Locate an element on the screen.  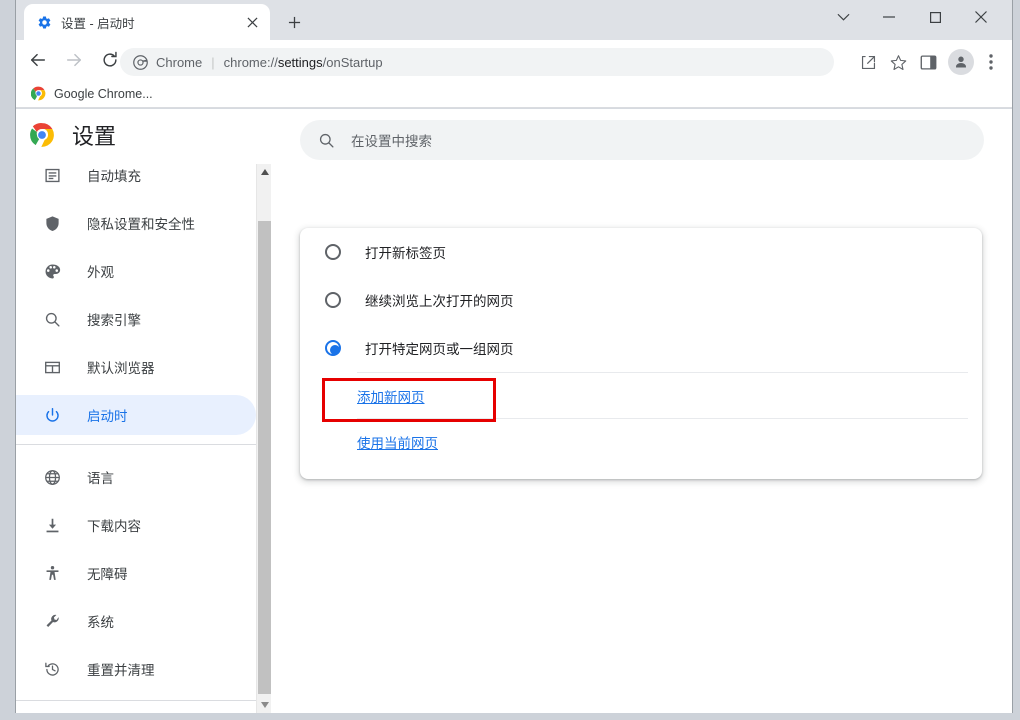
sidebar-item-reset: 重置并清理 is located at coordinates (136, 669).